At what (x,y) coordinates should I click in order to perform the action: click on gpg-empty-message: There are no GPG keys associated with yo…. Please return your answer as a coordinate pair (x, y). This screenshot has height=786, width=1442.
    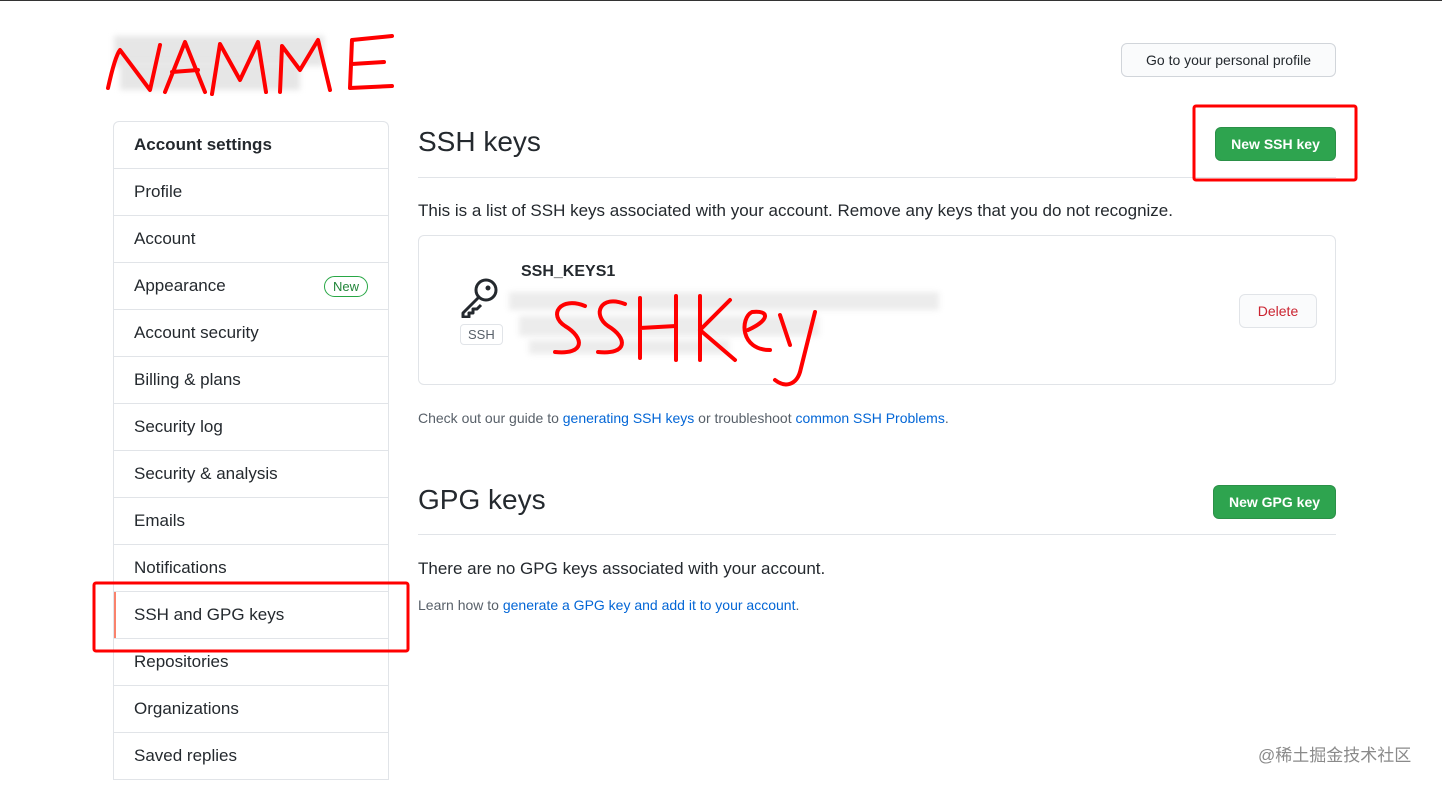
    Looking at the image, I should click on (622, 568).